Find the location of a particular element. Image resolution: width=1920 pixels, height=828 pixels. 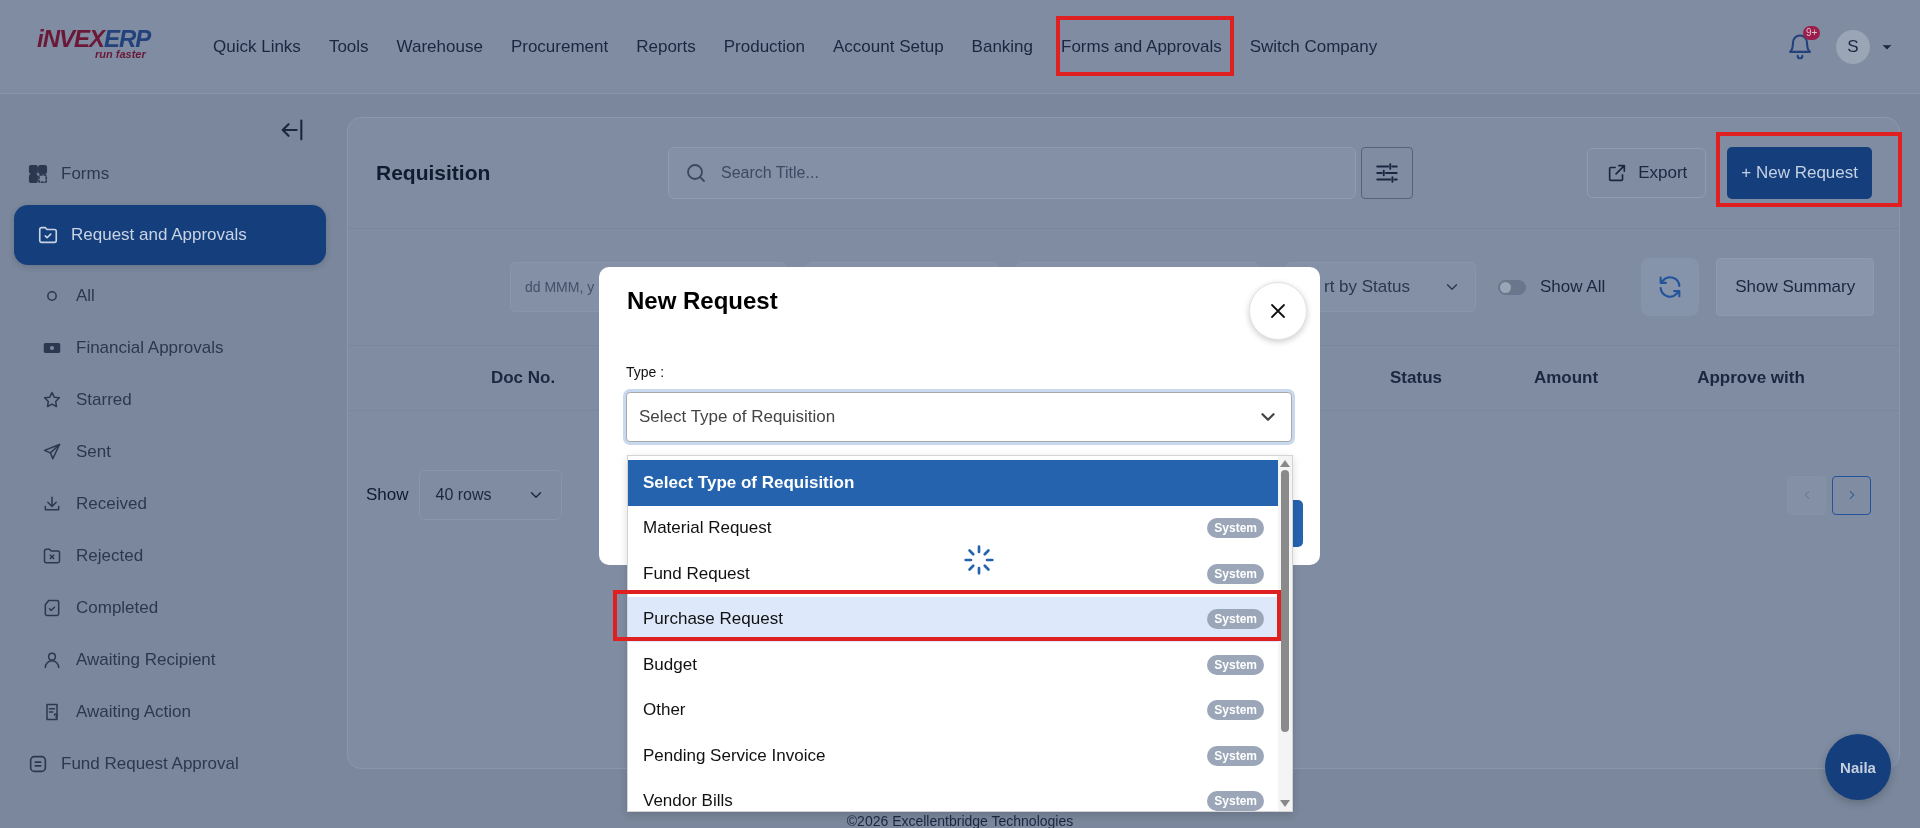

modal-title: New Request is located at coordinates (702, 301).